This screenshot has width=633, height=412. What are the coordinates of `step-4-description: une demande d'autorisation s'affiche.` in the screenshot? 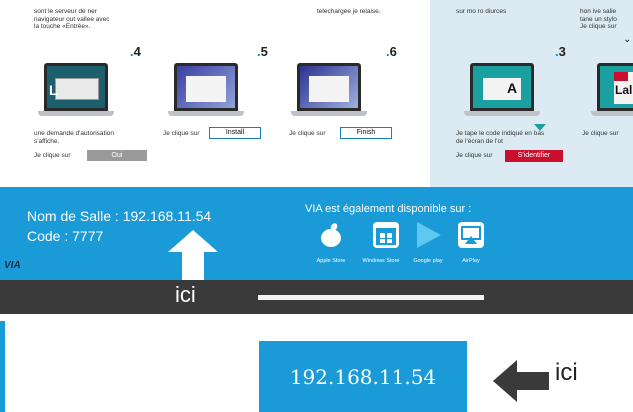 It's located at (74, 137).